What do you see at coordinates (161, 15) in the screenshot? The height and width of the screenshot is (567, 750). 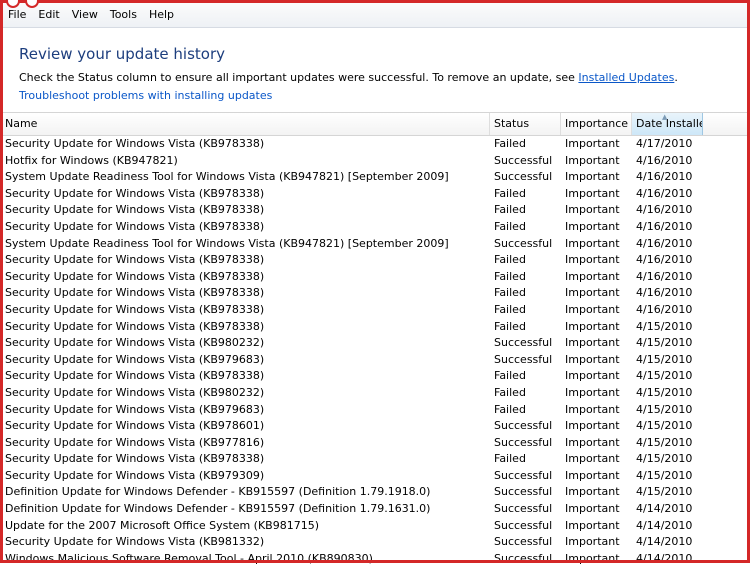 I see `menu-help: Help` at bounding box center [161, 15].